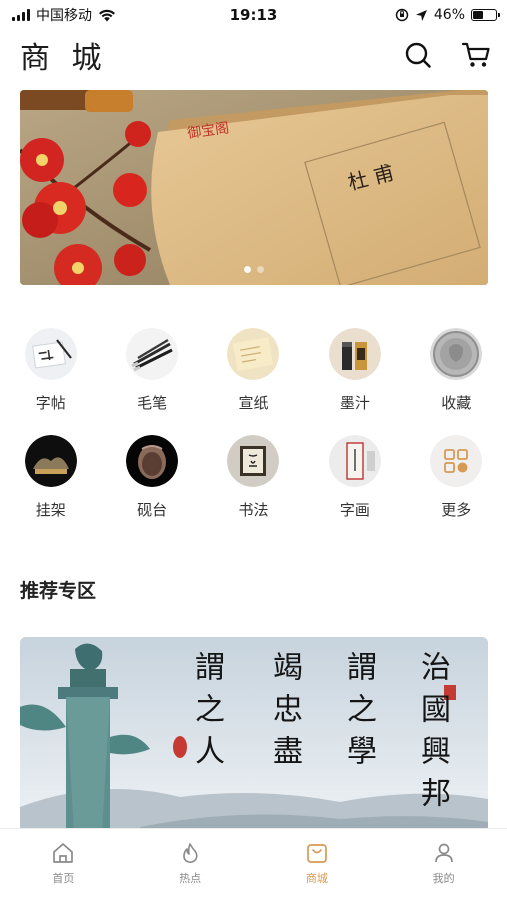  What do you see at coordinates (253, 15) in the screenshot?
I see `status-bar: 中国移动 19:13 46%` at bounding box center [253, 15].